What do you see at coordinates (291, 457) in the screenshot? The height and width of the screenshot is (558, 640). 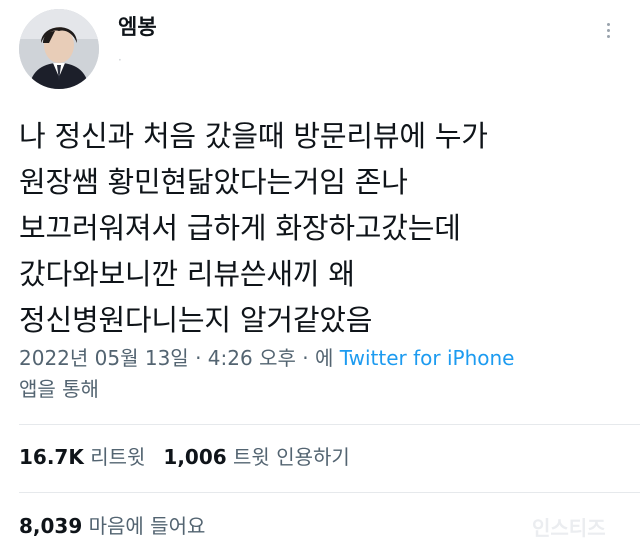 I see `quotes-label: 트윗 인용하기` at bounding box center [291, 457].